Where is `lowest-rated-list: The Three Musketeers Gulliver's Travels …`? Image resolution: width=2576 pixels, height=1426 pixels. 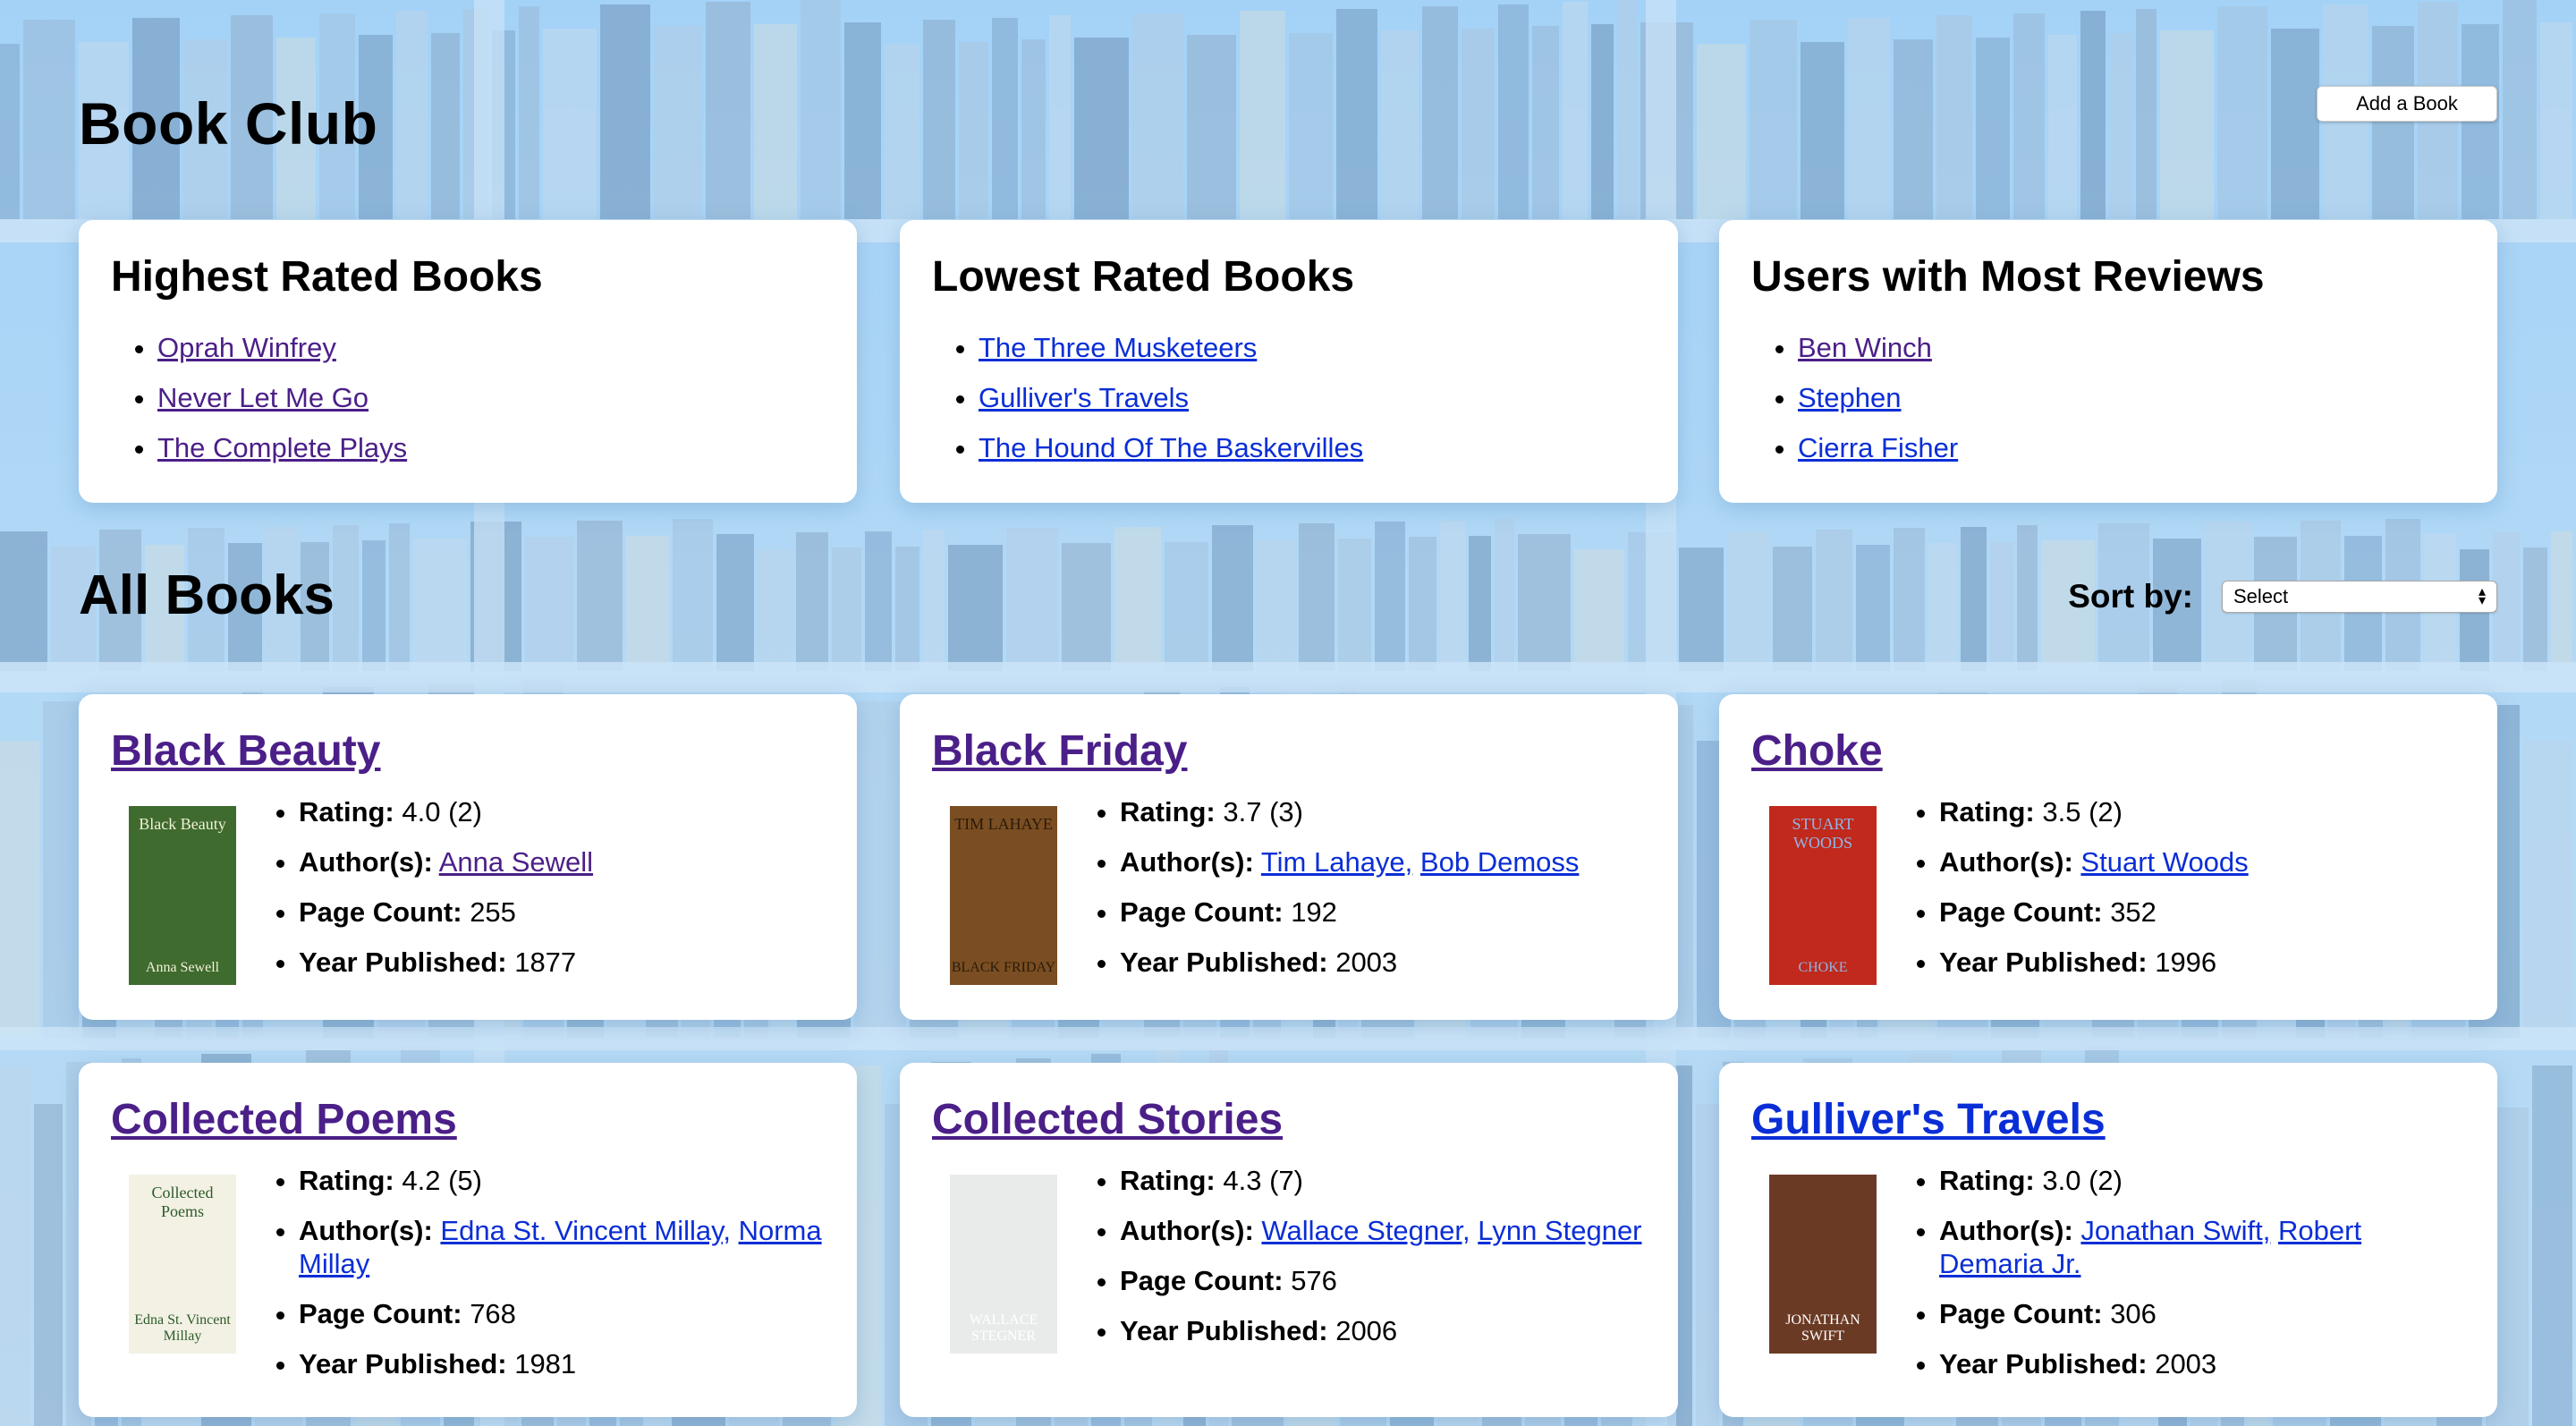
lowest-rated-list: The Three Musketeers Gulliver's Travels … is located at coordinates (1289, 398).